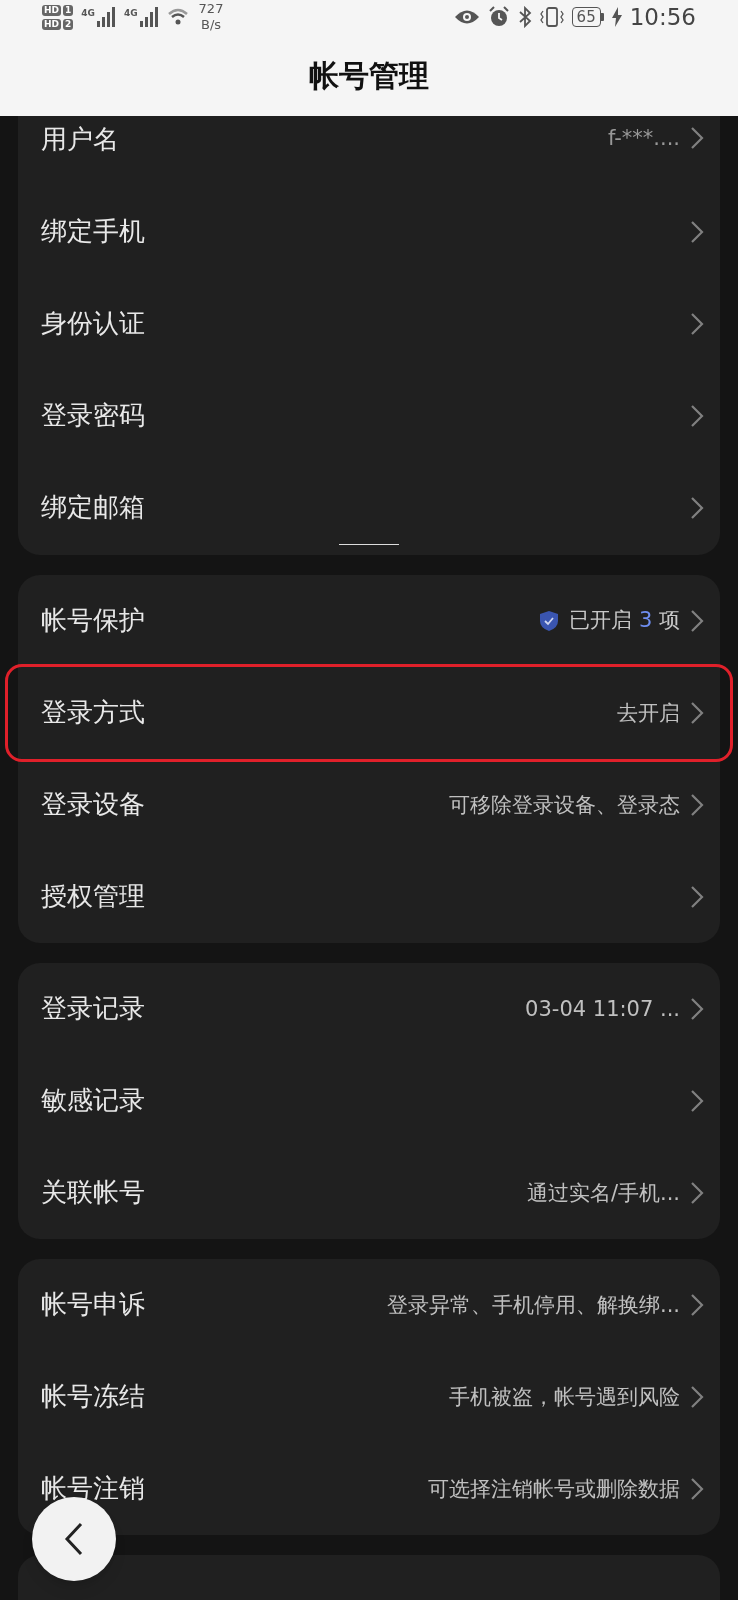 This screenshot has height=1600, width=738. Describe the element at coordinates (369, 75) in the screenshot. I see `page-title: 帐号管理` at that location.